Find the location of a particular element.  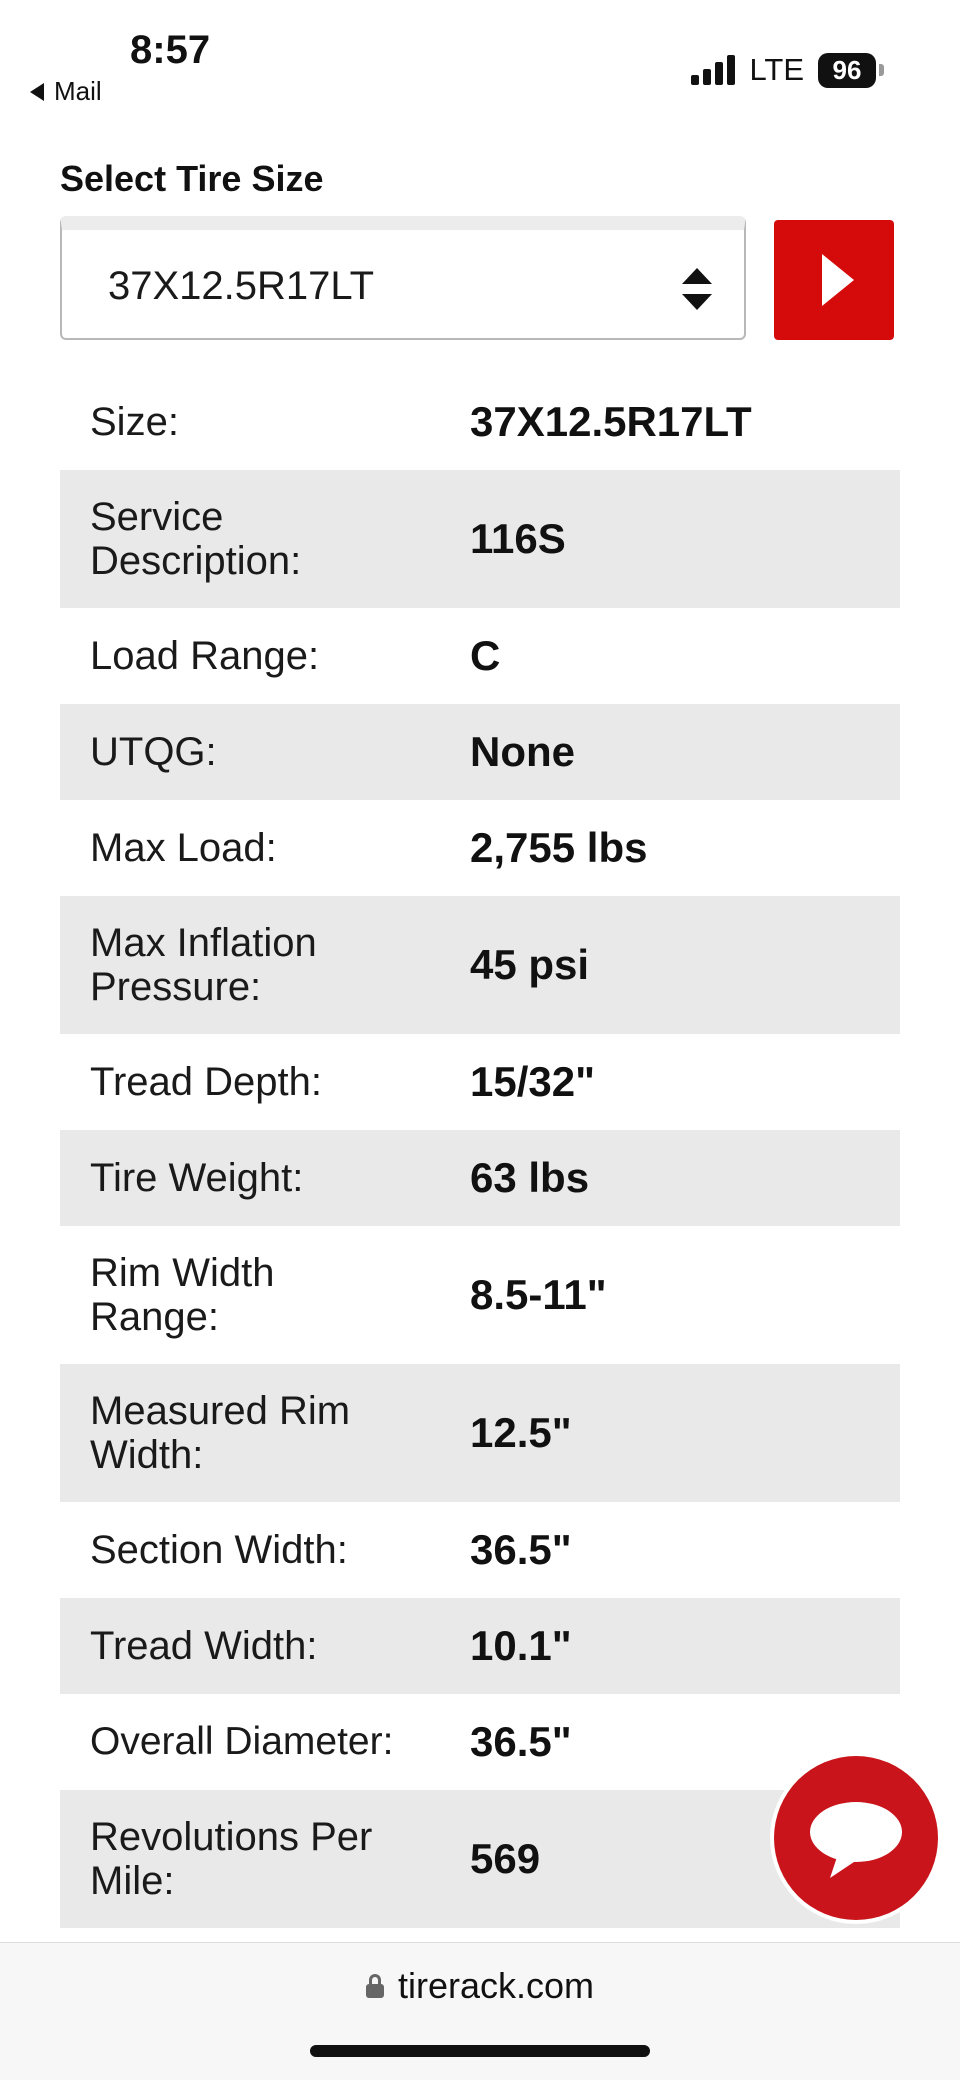

spec-row-max-load: Max Load: 2,755 lbs is located at coordinates (480, 848).